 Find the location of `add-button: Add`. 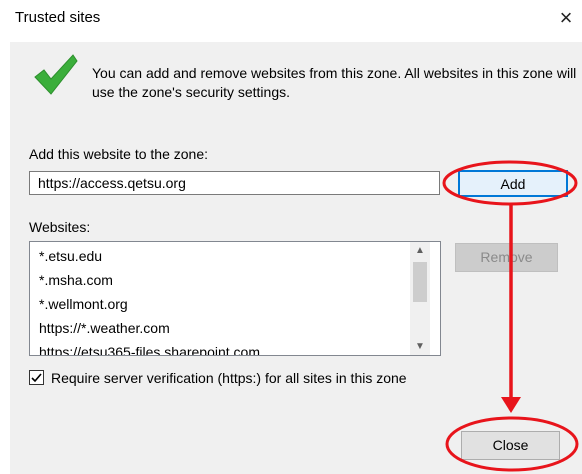

add-button: Add is located at coordinates (513, 183).